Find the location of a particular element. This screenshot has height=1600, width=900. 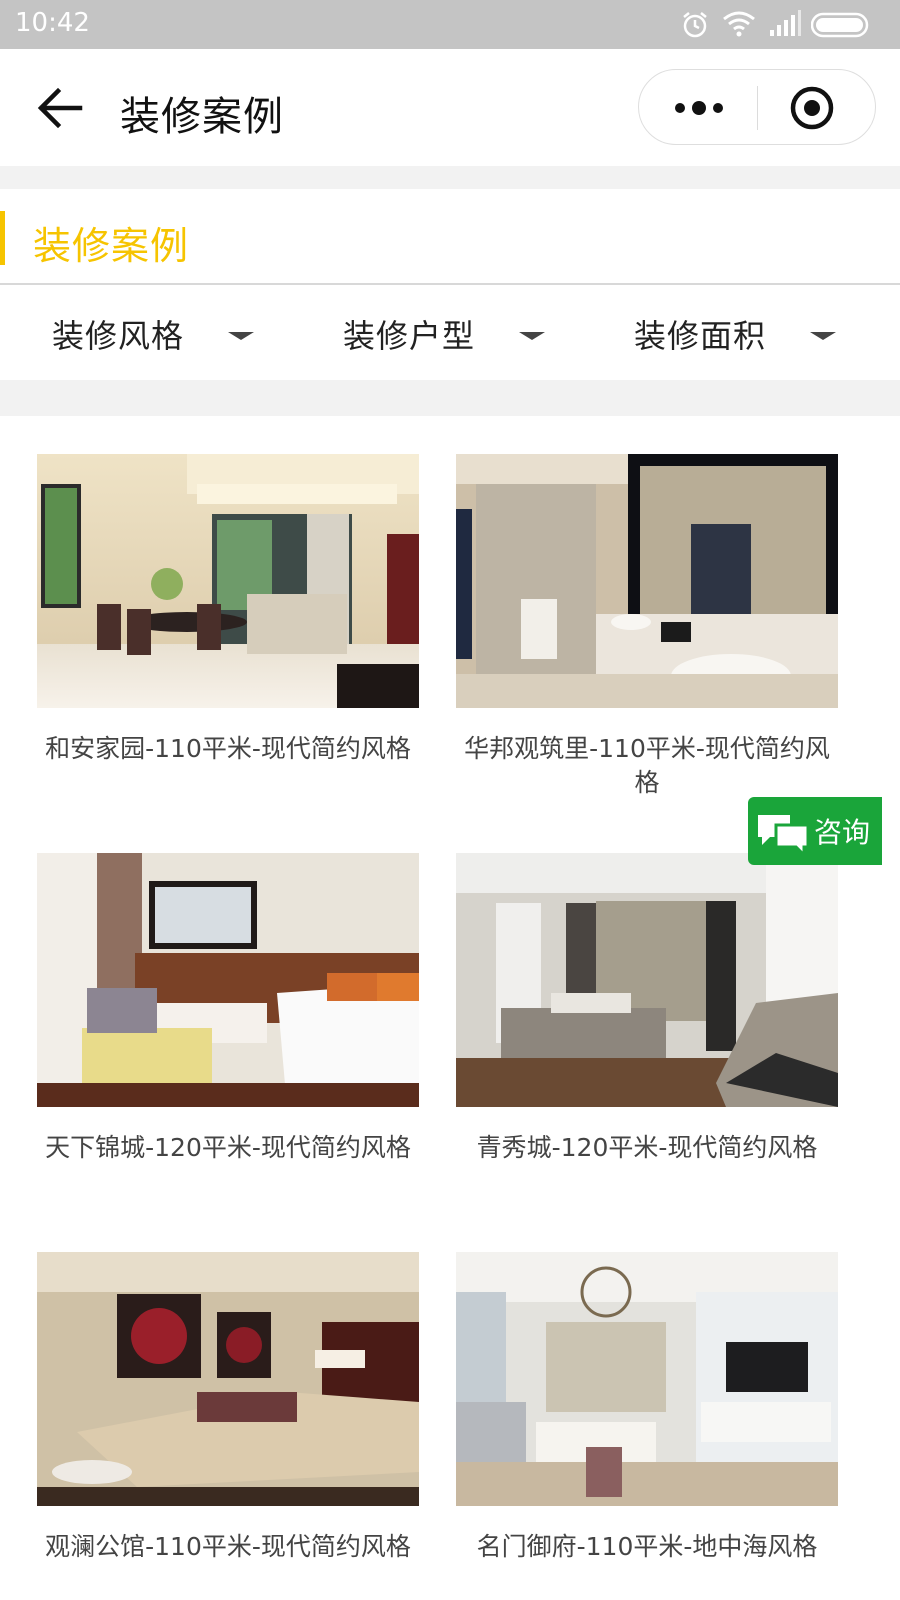

status-time: 10:42 is located at coordinates (52, 23).